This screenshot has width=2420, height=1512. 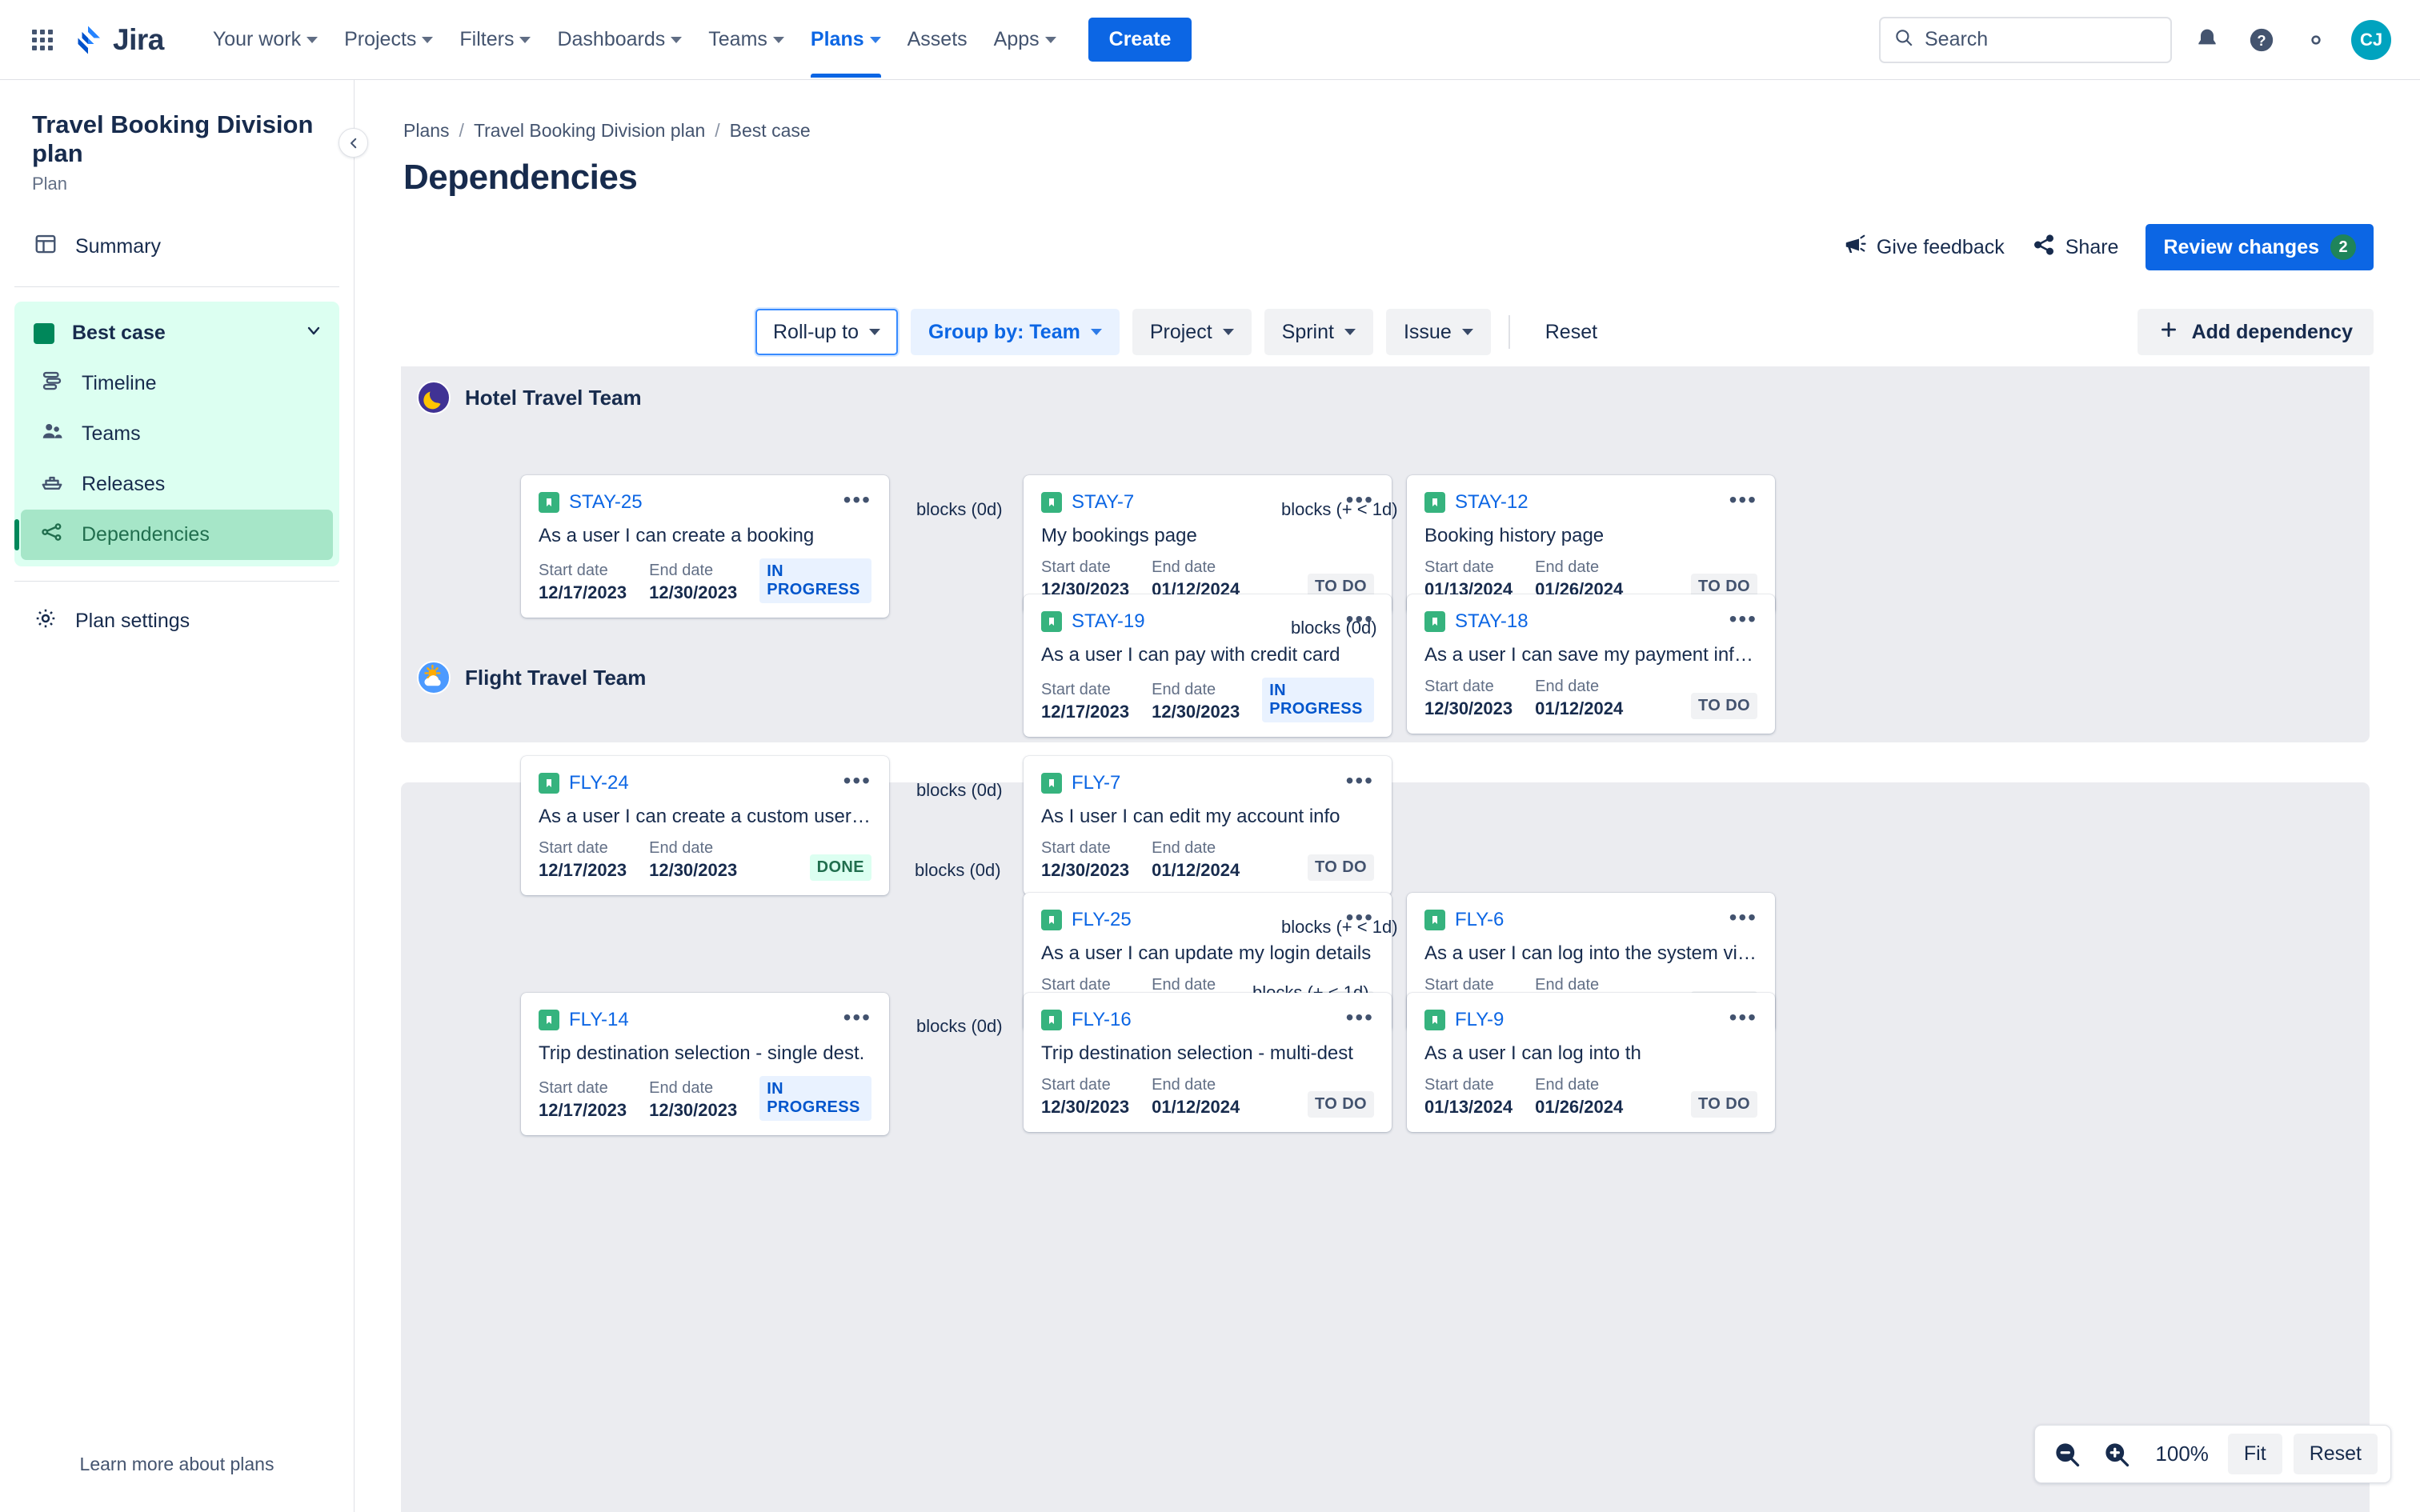 What do you see at coordinates (177, 434) in the screenshot?
I see `sidebar-item-teams: Teams` at bounding box center [177, 434].